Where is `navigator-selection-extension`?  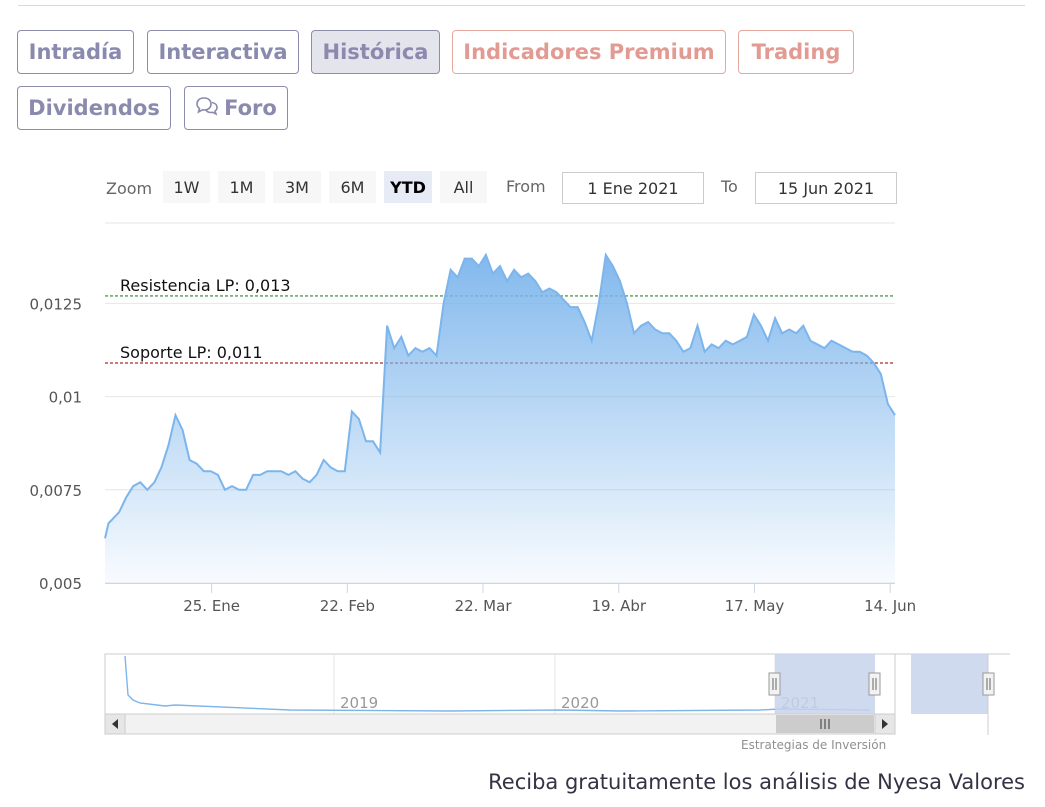
navigator-selection-extension is located at coordinates (949, 684).